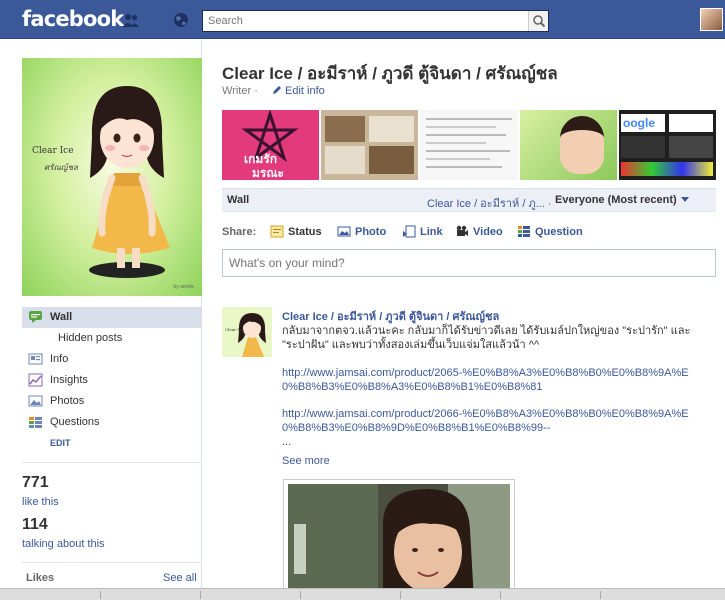  Describe the element at coordinates (53, 151) in the screenshot. I see `profile-text: Clear Ice` at that location.